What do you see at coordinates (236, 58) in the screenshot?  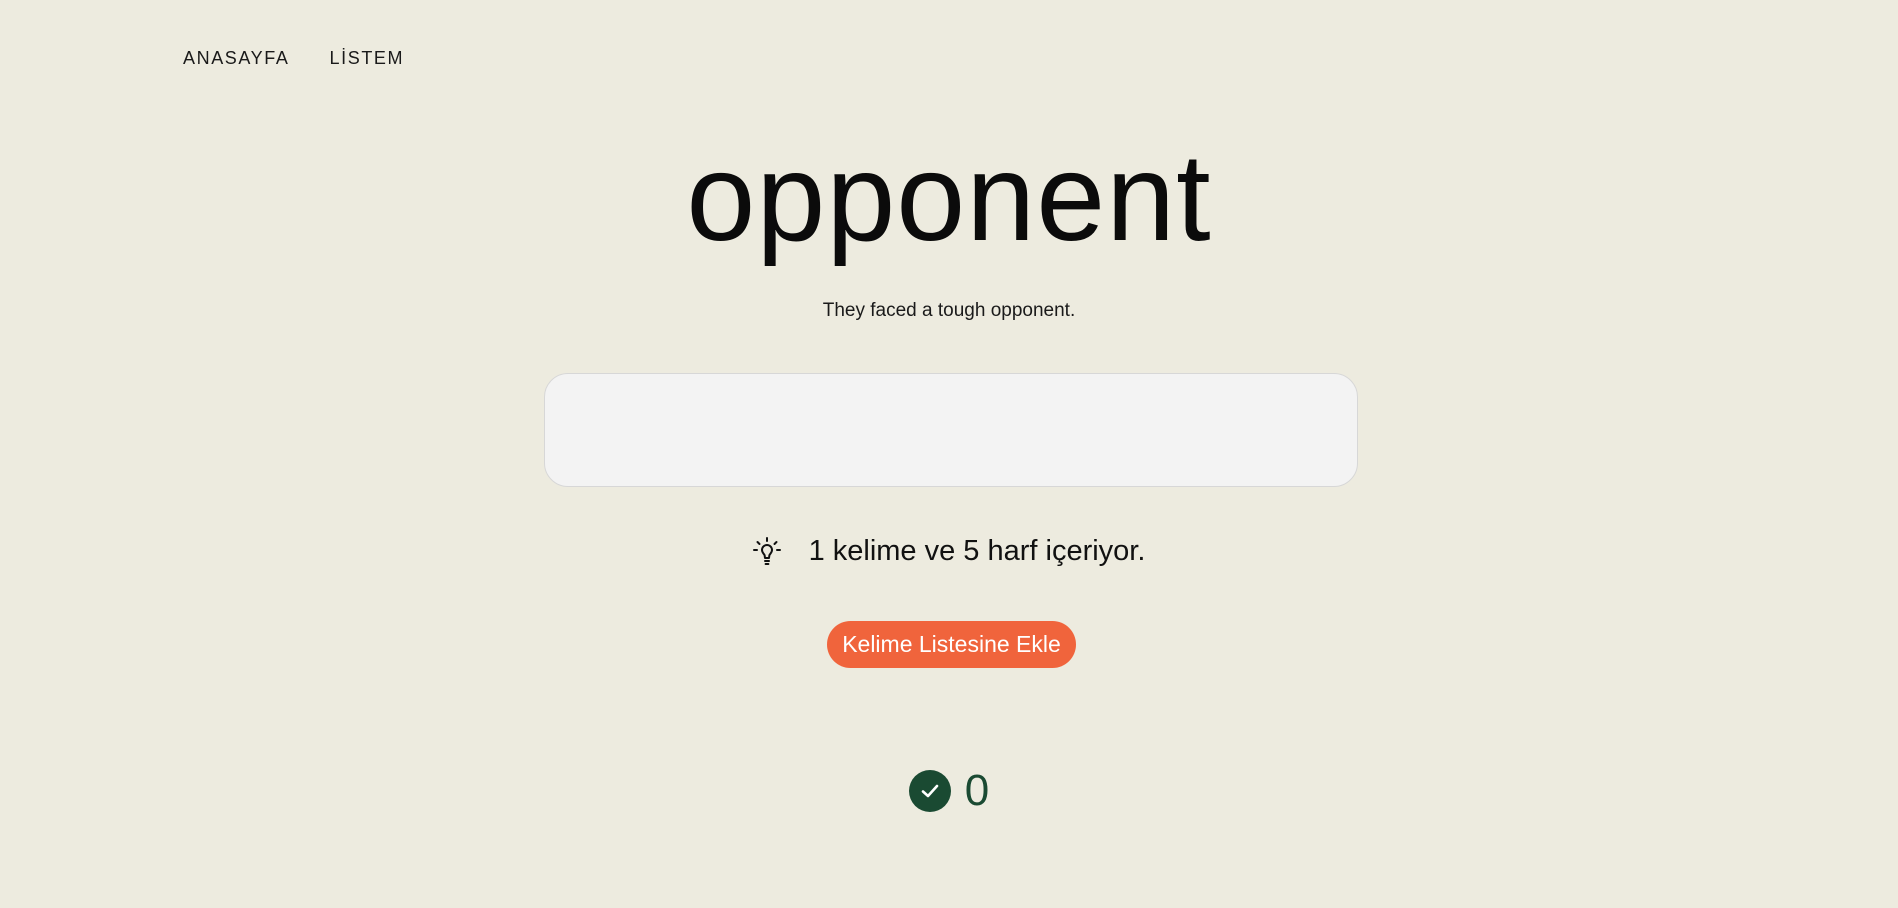 I see `nav-link-home: ANASAYFA` at bounding box center [236, 58].